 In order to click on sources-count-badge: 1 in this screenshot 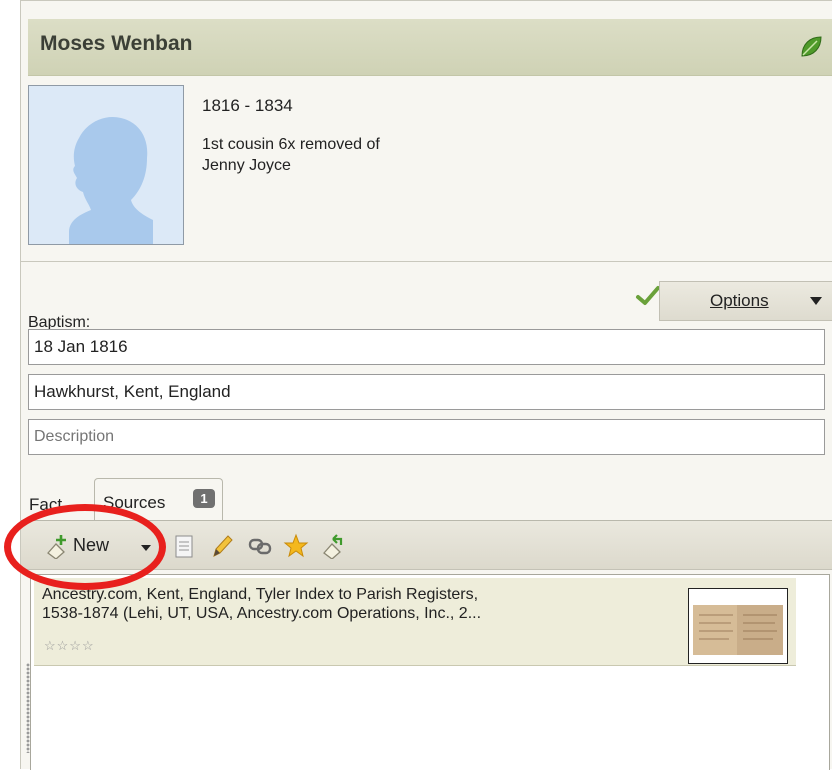, I will do `click(204, 498)`.